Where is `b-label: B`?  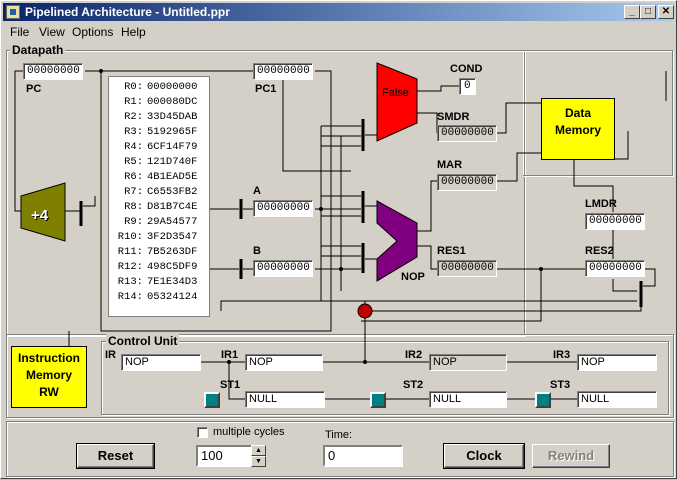
b-label: B is located at coordinates (257, 251).